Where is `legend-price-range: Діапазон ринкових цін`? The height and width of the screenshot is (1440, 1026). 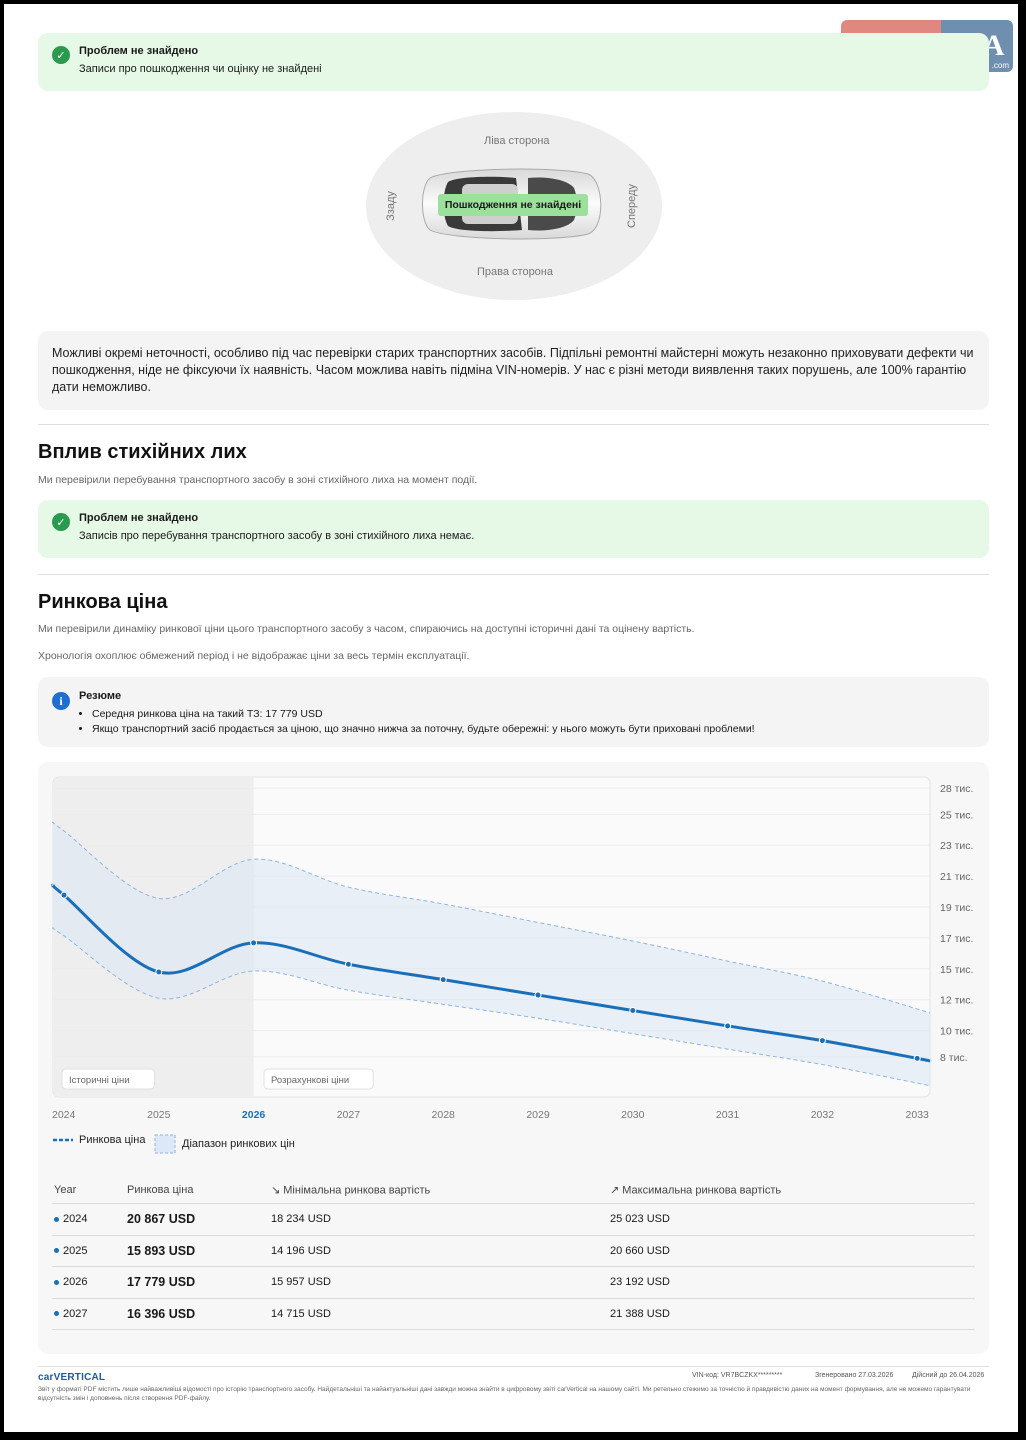 legend-price-range: Діапазон ринкових цін is located at coordinates (224, 1144).